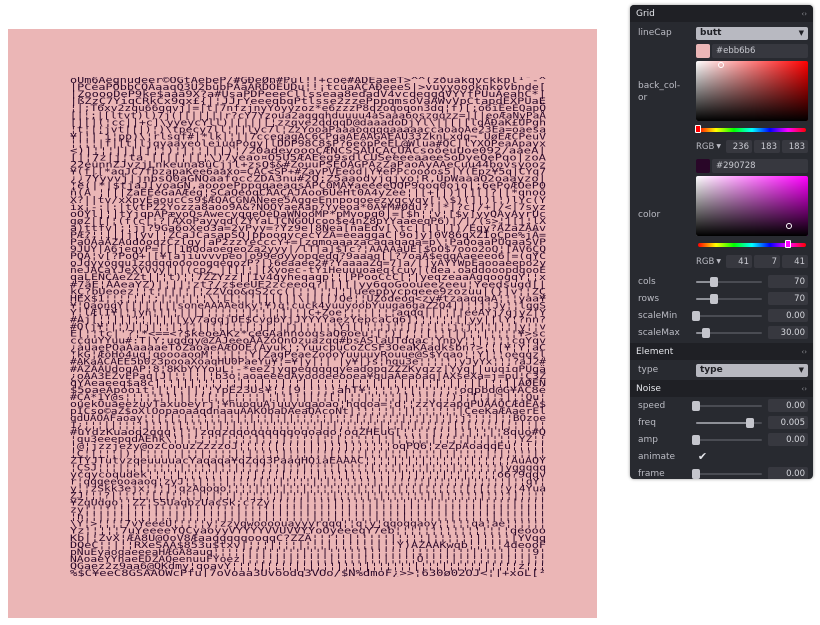  I want to click on rows-row: rows 70, so click(721, 298).